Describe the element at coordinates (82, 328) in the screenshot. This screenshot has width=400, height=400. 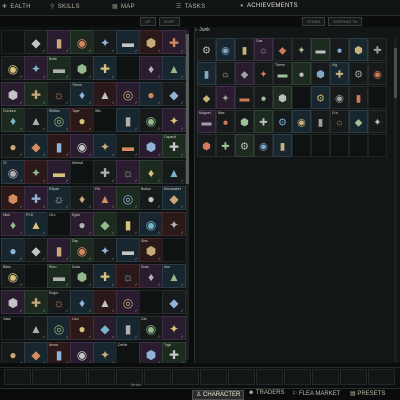
I see `stash-item-slot: ● ✓ Lion` at that location.